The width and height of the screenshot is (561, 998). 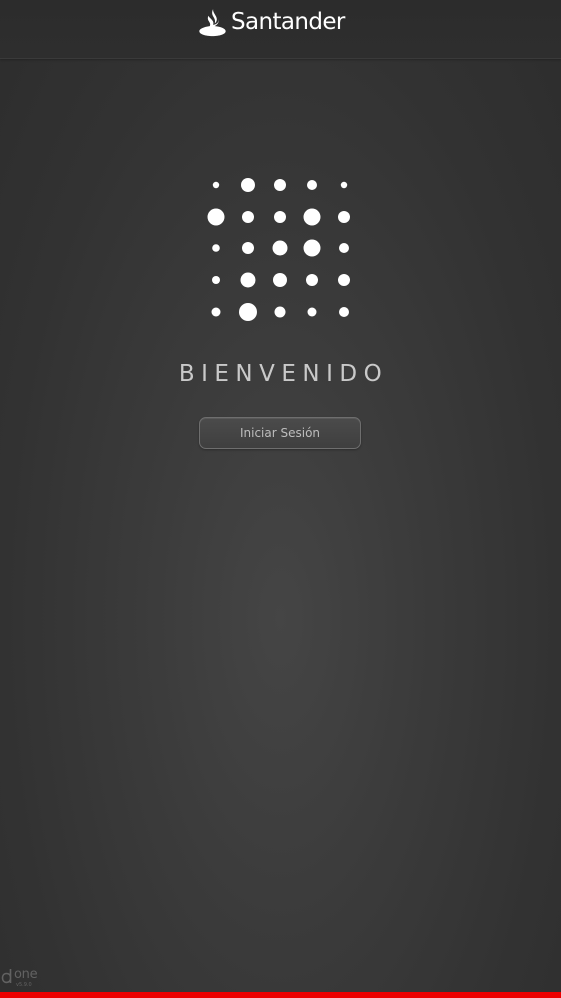 What do you see at coordinates (26, 974) in the screenshot?
I see `footer-logo-name: one` at bounding box center [26, 974].